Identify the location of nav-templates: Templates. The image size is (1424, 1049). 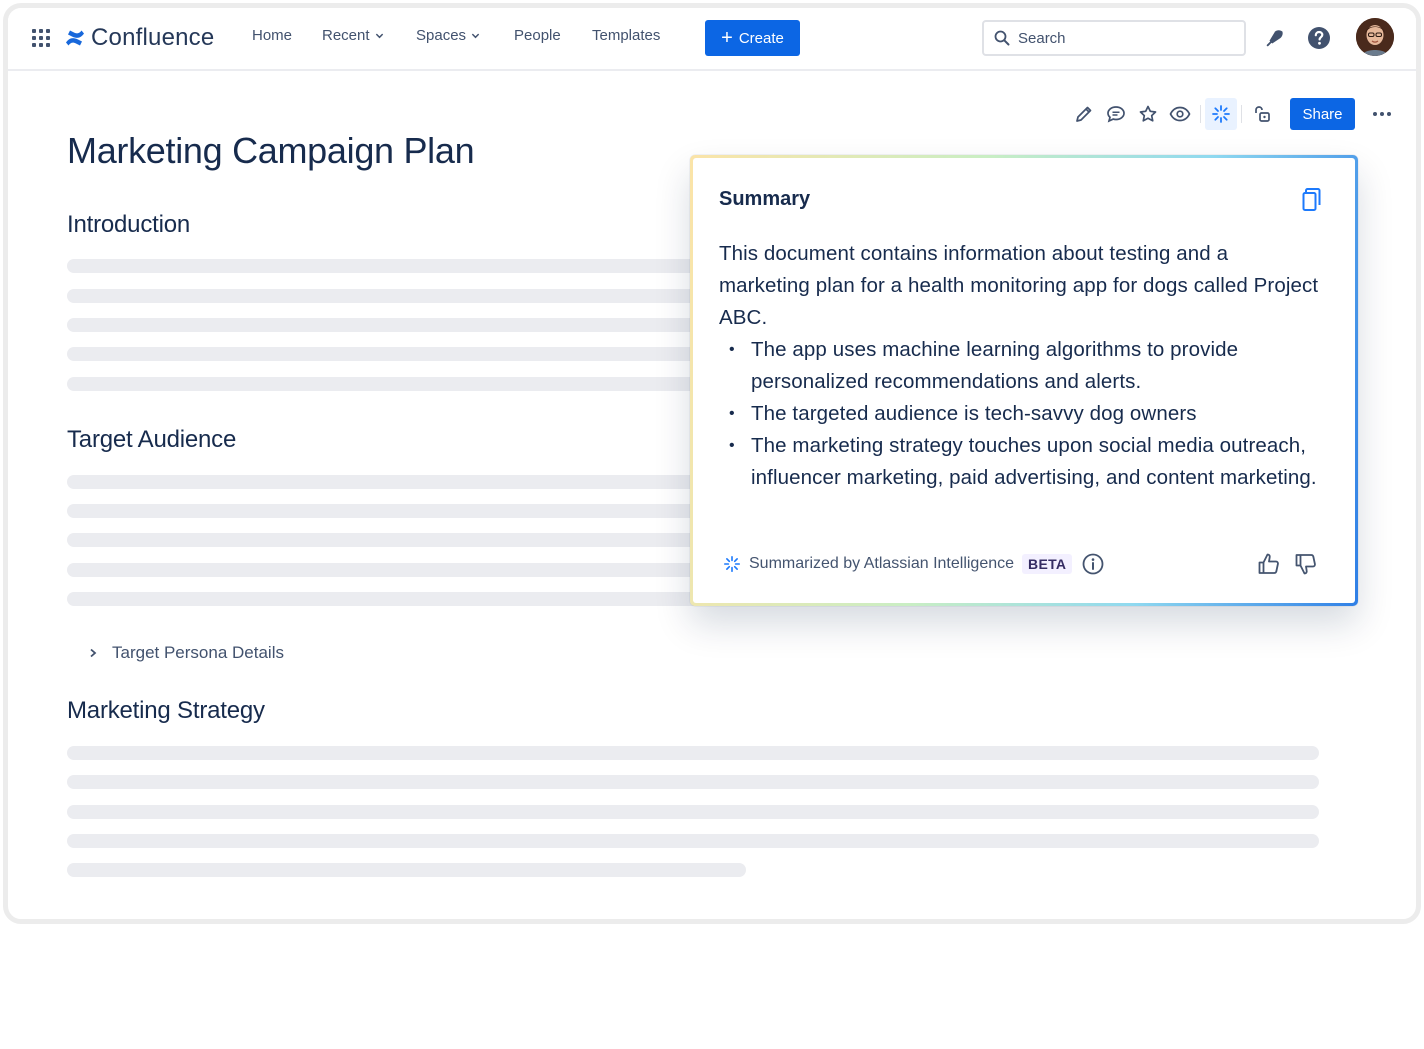
(626, 35).